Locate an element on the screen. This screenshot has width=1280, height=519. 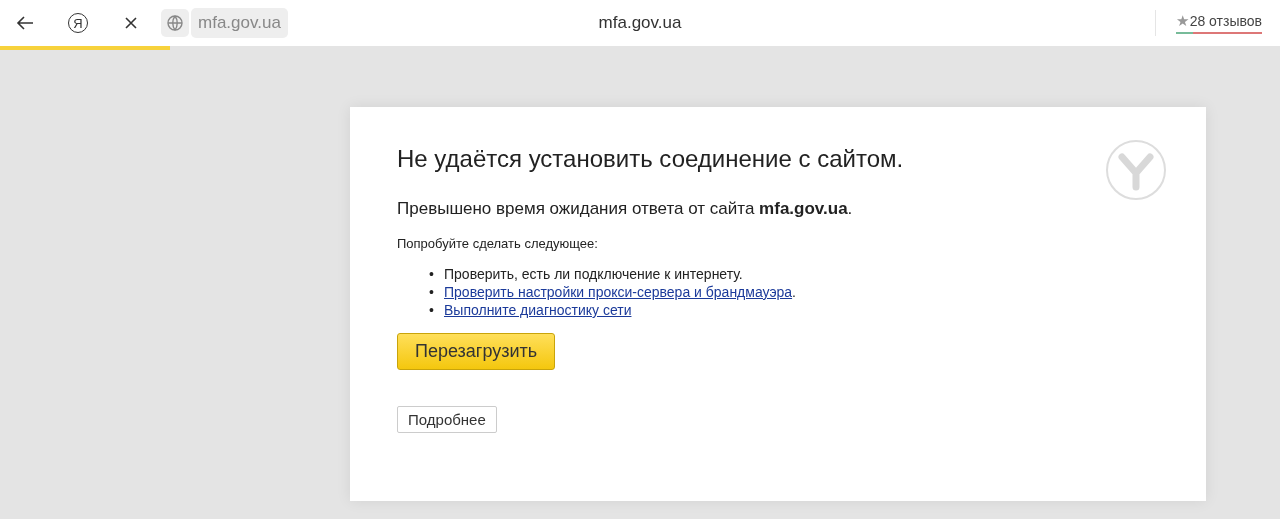
details-button: Подробнее is located at coordinates (447, 419).